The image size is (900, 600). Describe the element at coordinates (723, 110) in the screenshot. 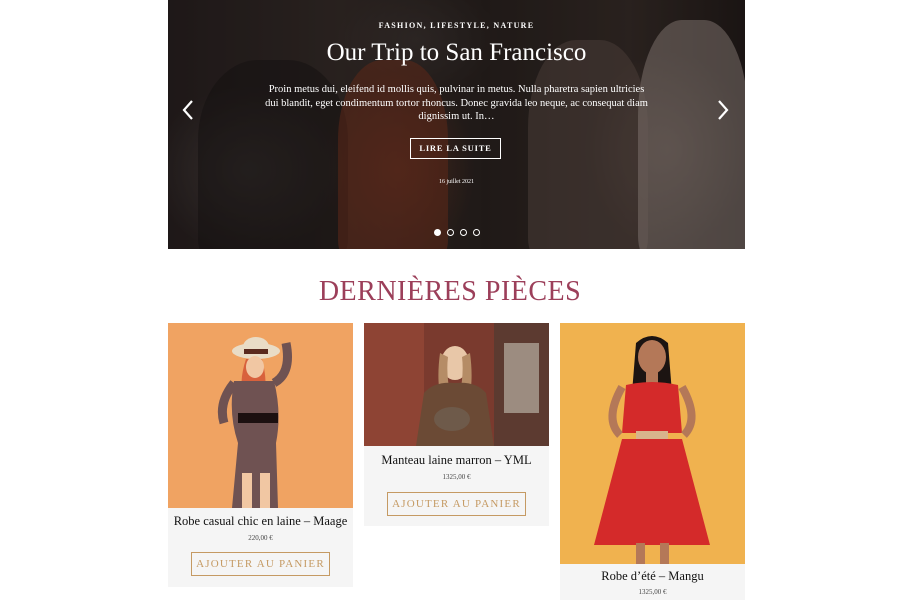

I see `chevron-right-icon` at that location.